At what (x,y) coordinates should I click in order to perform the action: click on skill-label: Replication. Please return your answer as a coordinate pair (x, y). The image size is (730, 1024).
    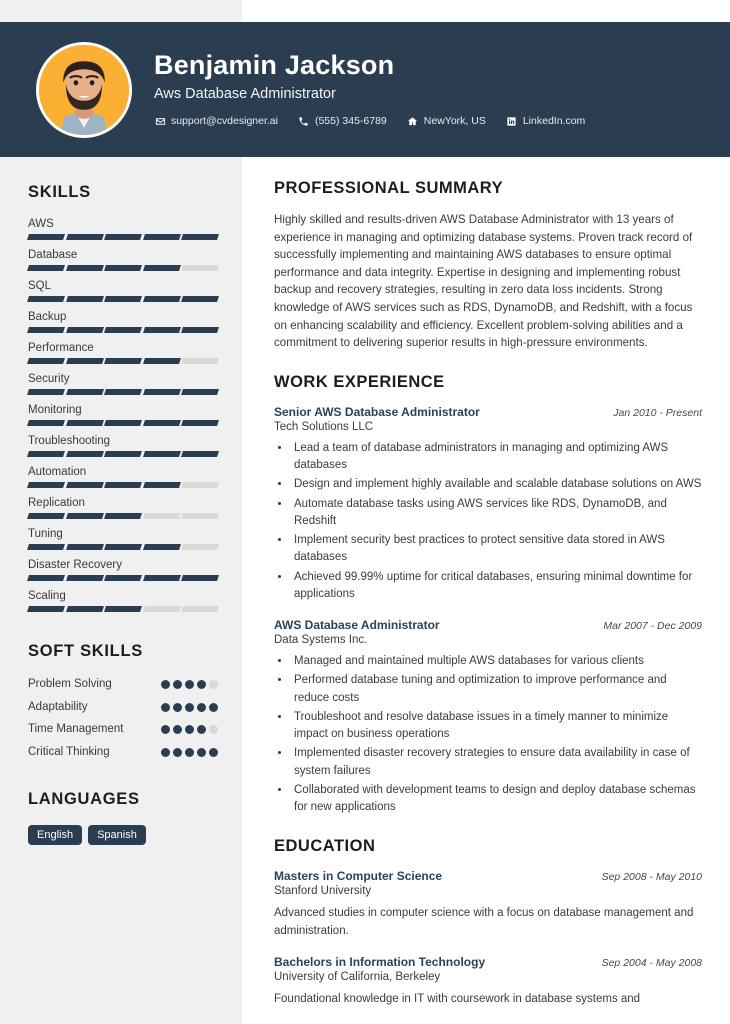
    Looking at the image, I should click on (56, 503).